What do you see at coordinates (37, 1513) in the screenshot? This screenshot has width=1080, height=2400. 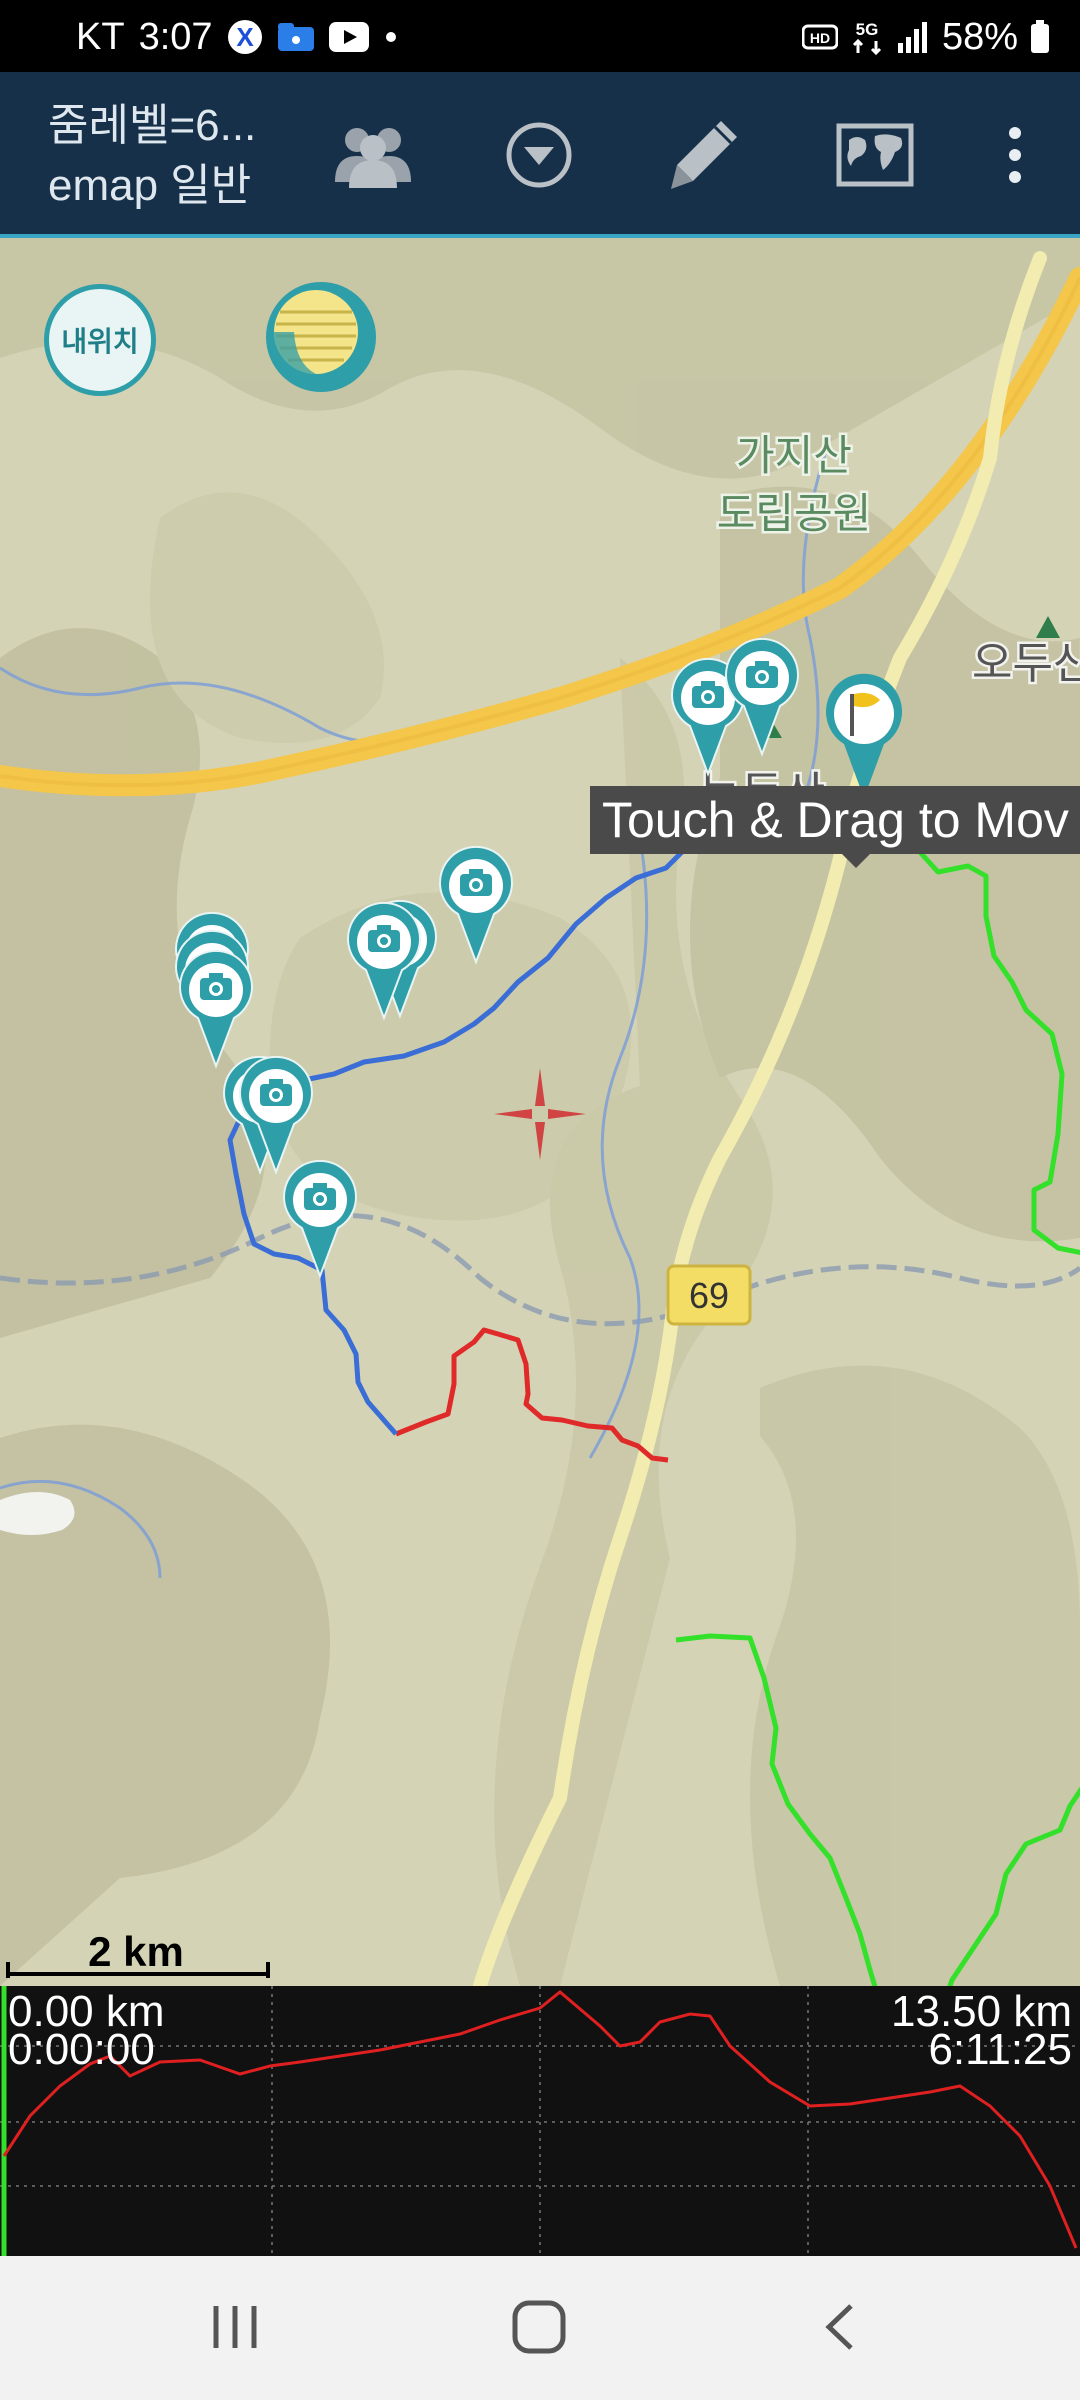 I see `reservoir` at bounding box center [37, 1513].